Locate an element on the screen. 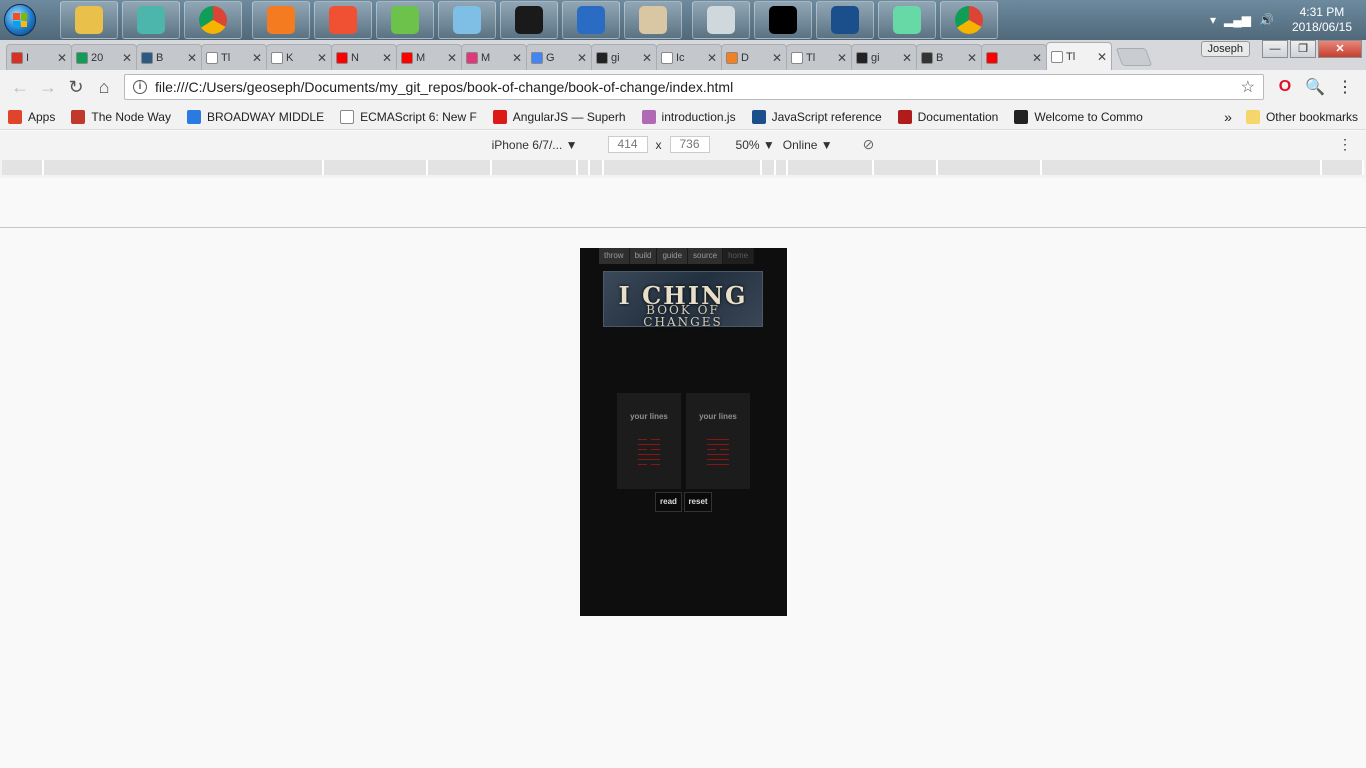 The width and height of the screenshot is (1366, 768). close-window-button: ✕ is located at coordinates (1340, 49).